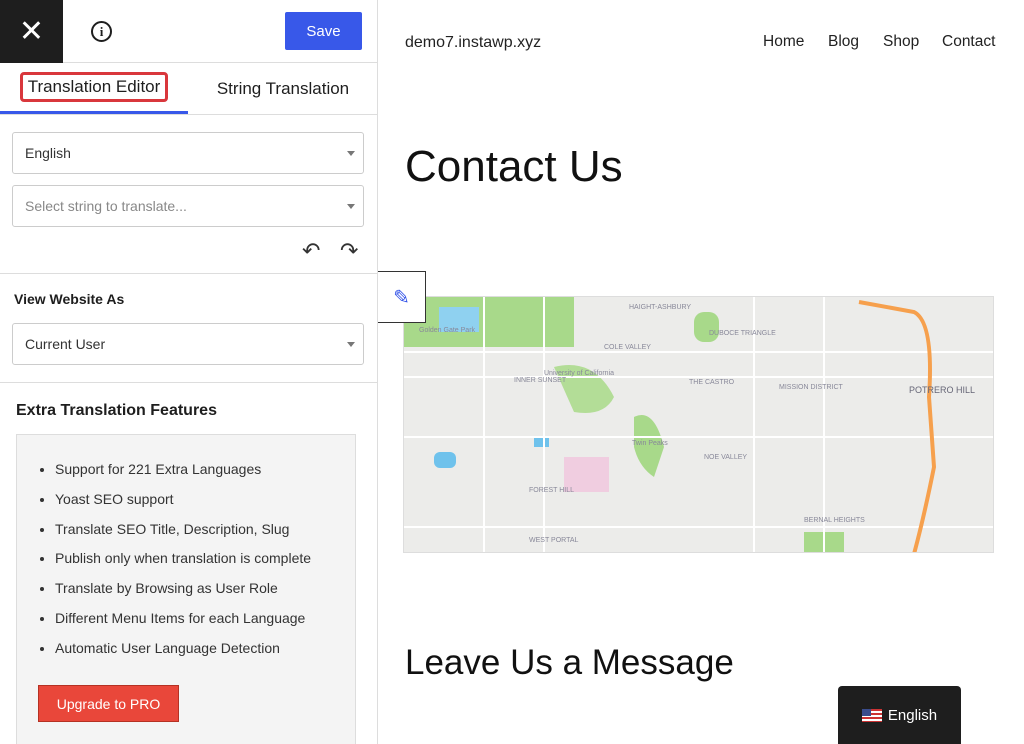 The height and width of the screenshot is (744, 1024). What do you see at coordinates (205, 536) in the screenshot?
I see `feature-item: Translate SEO Title, Description, Slug` at bounding box center [205, 536].